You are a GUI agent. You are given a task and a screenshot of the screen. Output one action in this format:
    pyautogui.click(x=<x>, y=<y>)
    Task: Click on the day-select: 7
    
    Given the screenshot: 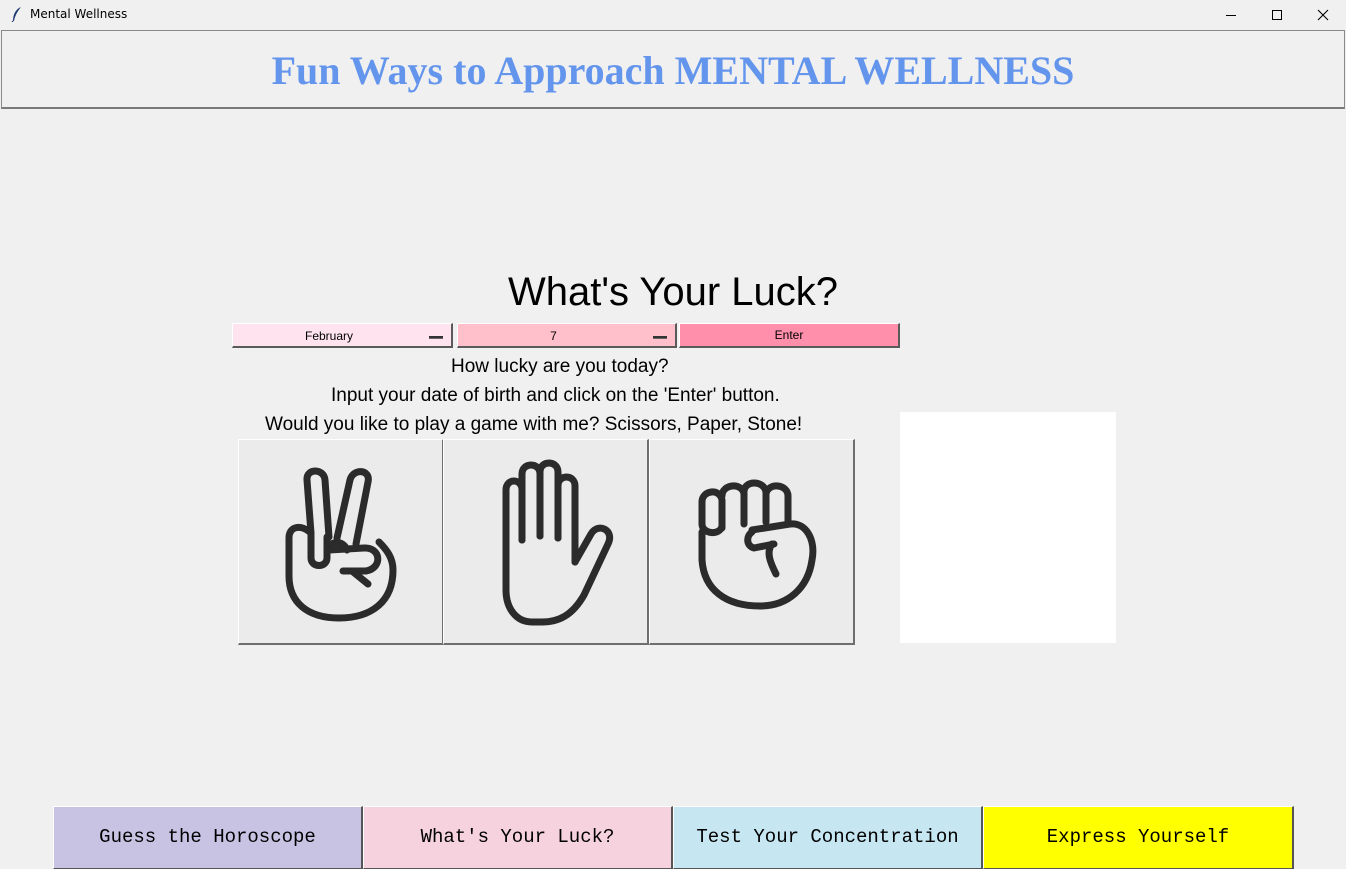 What is the action you would take?
    pyautogui.click(x=567, y=335)
    